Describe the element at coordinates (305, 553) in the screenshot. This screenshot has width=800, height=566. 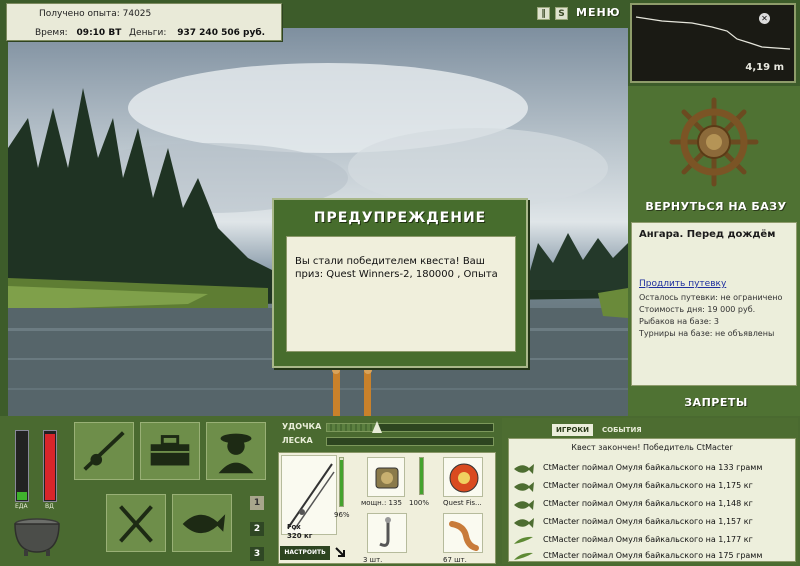
I see `setup-button: НАСТРОИТЬ` at that location.